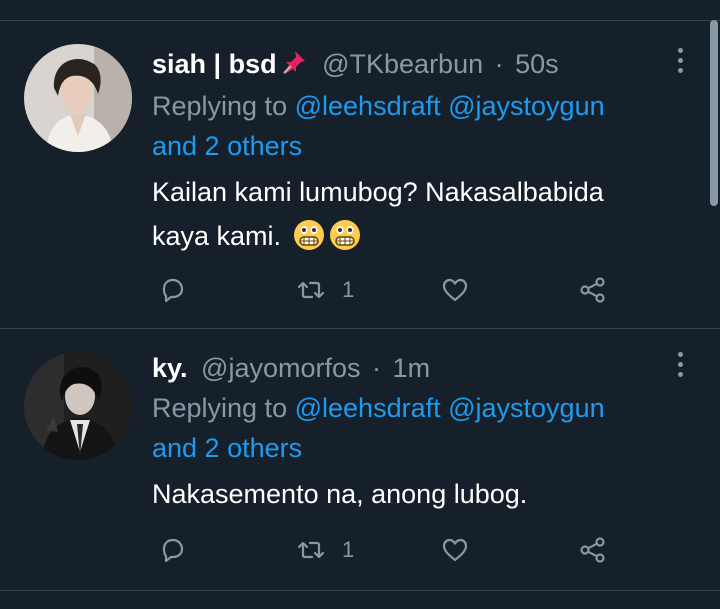 The width and height of the screenshot is (720, 609). What do you see at coordinates (360, 590) in the screenshot?
I see `bottom-divider` at bounding box center [360, 590].